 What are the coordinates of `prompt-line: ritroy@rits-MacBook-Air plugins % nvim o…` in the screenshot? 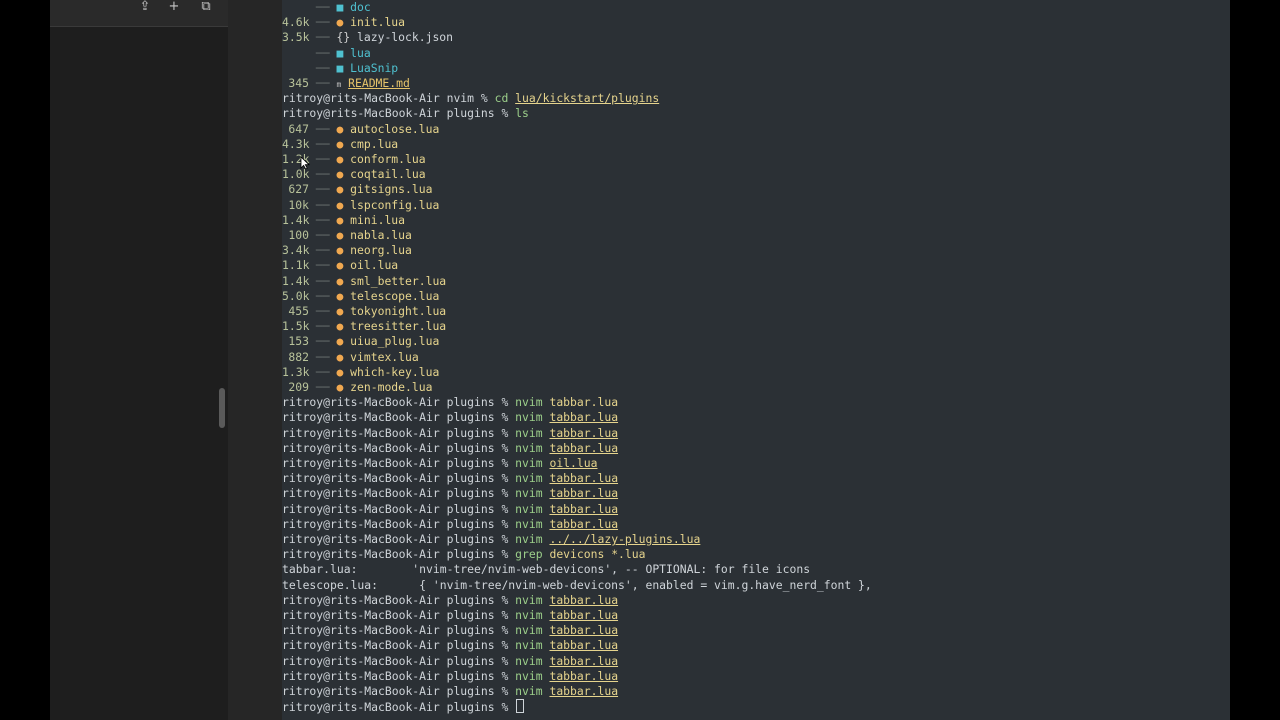 It's located at (439, 463).